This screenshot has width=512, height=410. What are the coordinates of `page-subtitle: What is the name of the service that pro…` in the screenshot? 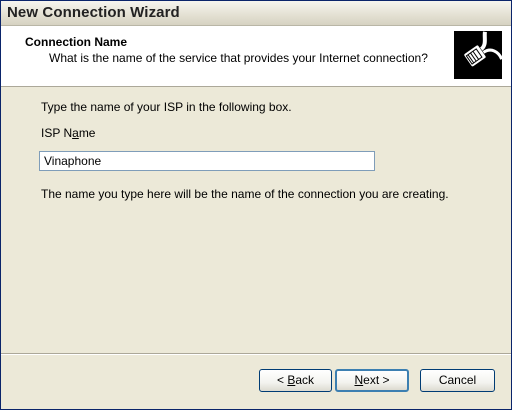 It's located at (238, 58).